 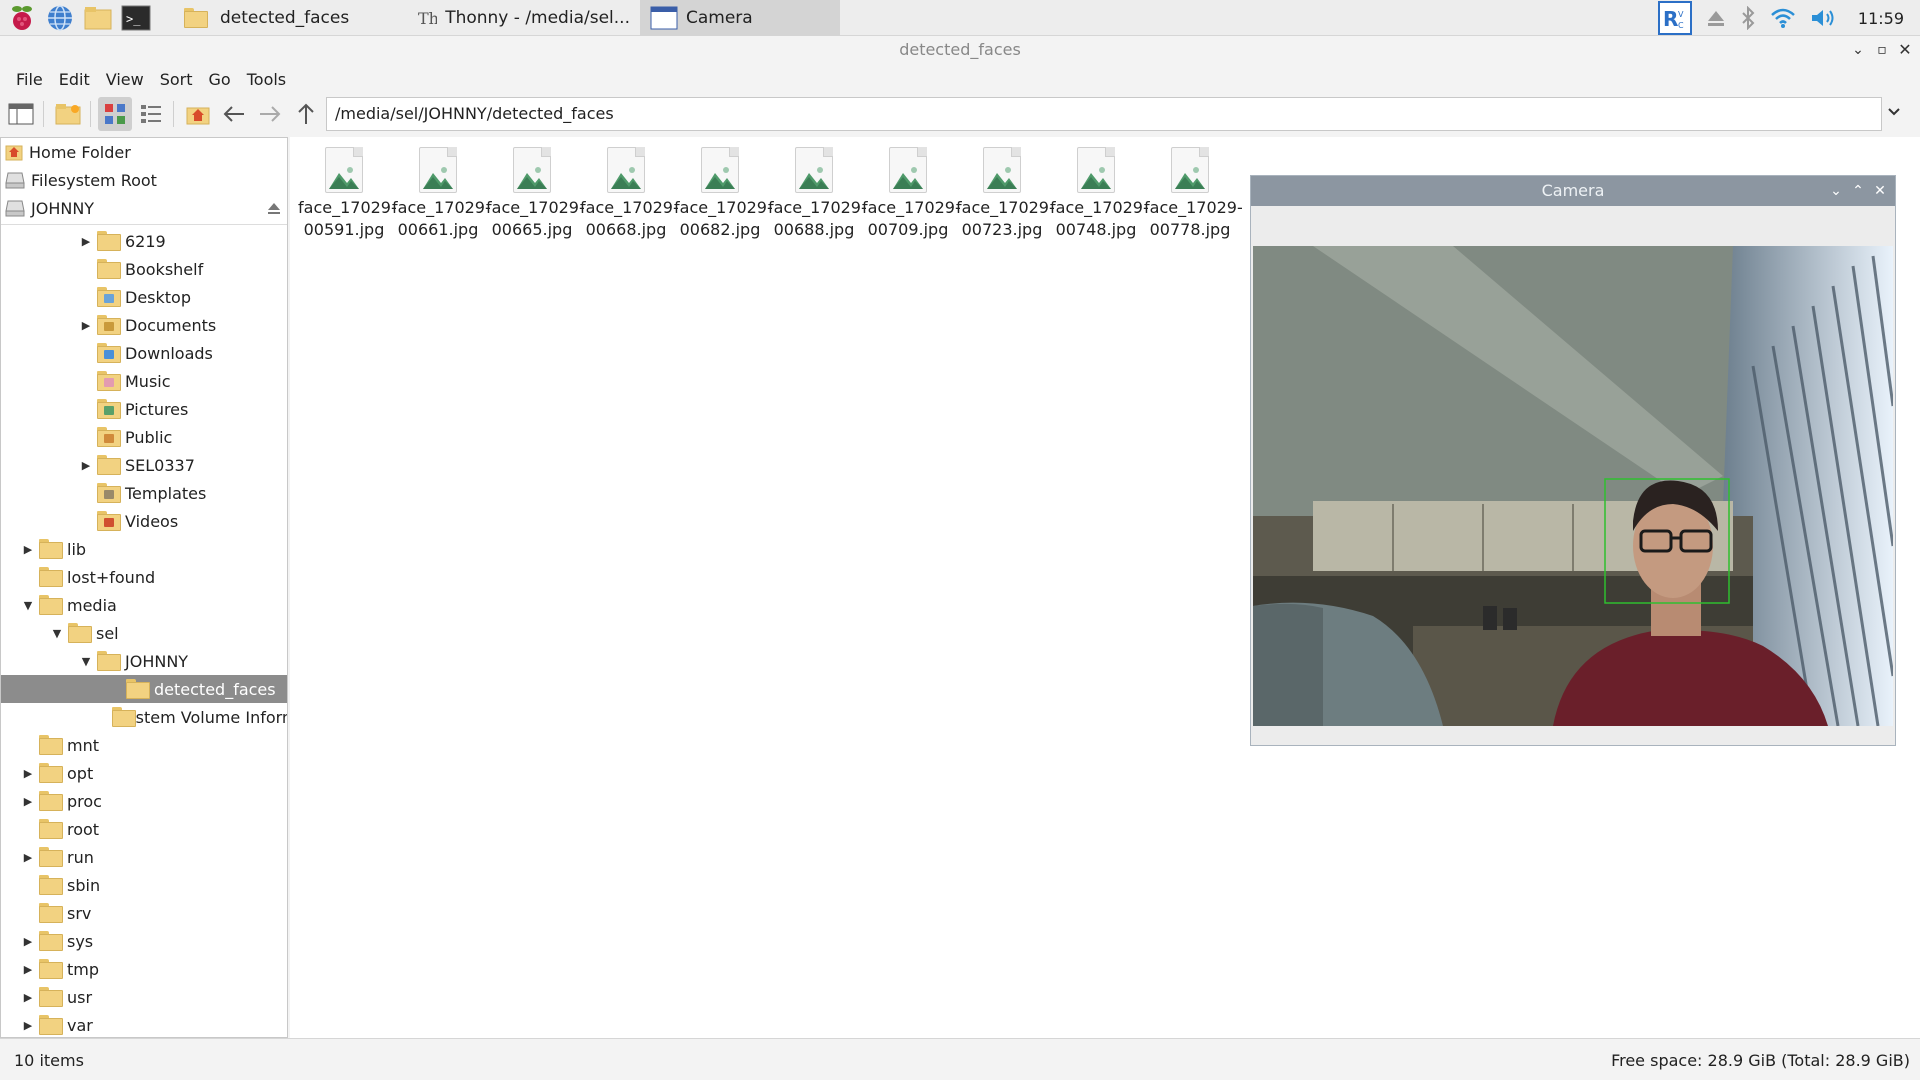 What do you see at coordinates (1882, 50) in the screenshot?
I see `maximize-icon: ▫` at bounding box center [1882, 50].